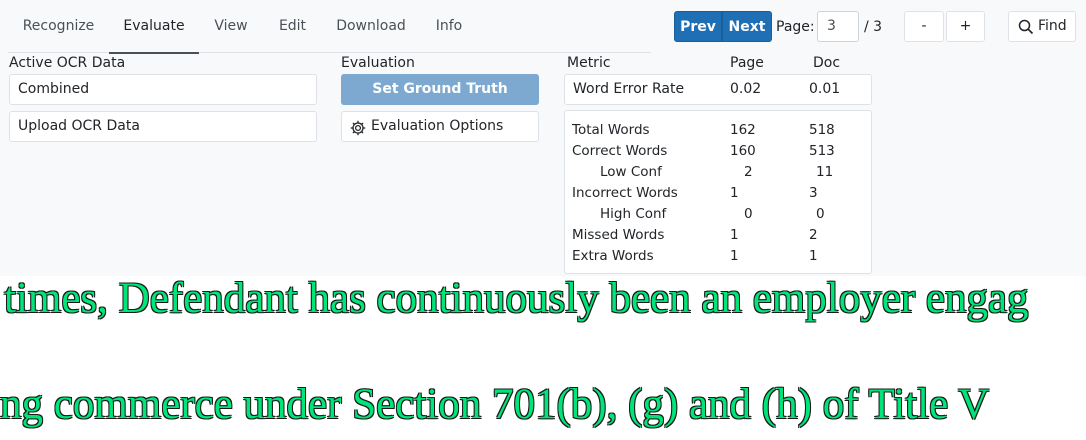  Describe the element at coordinates (820, 214) in the screenshot. I see `stat-doc-value: 0` at that location.